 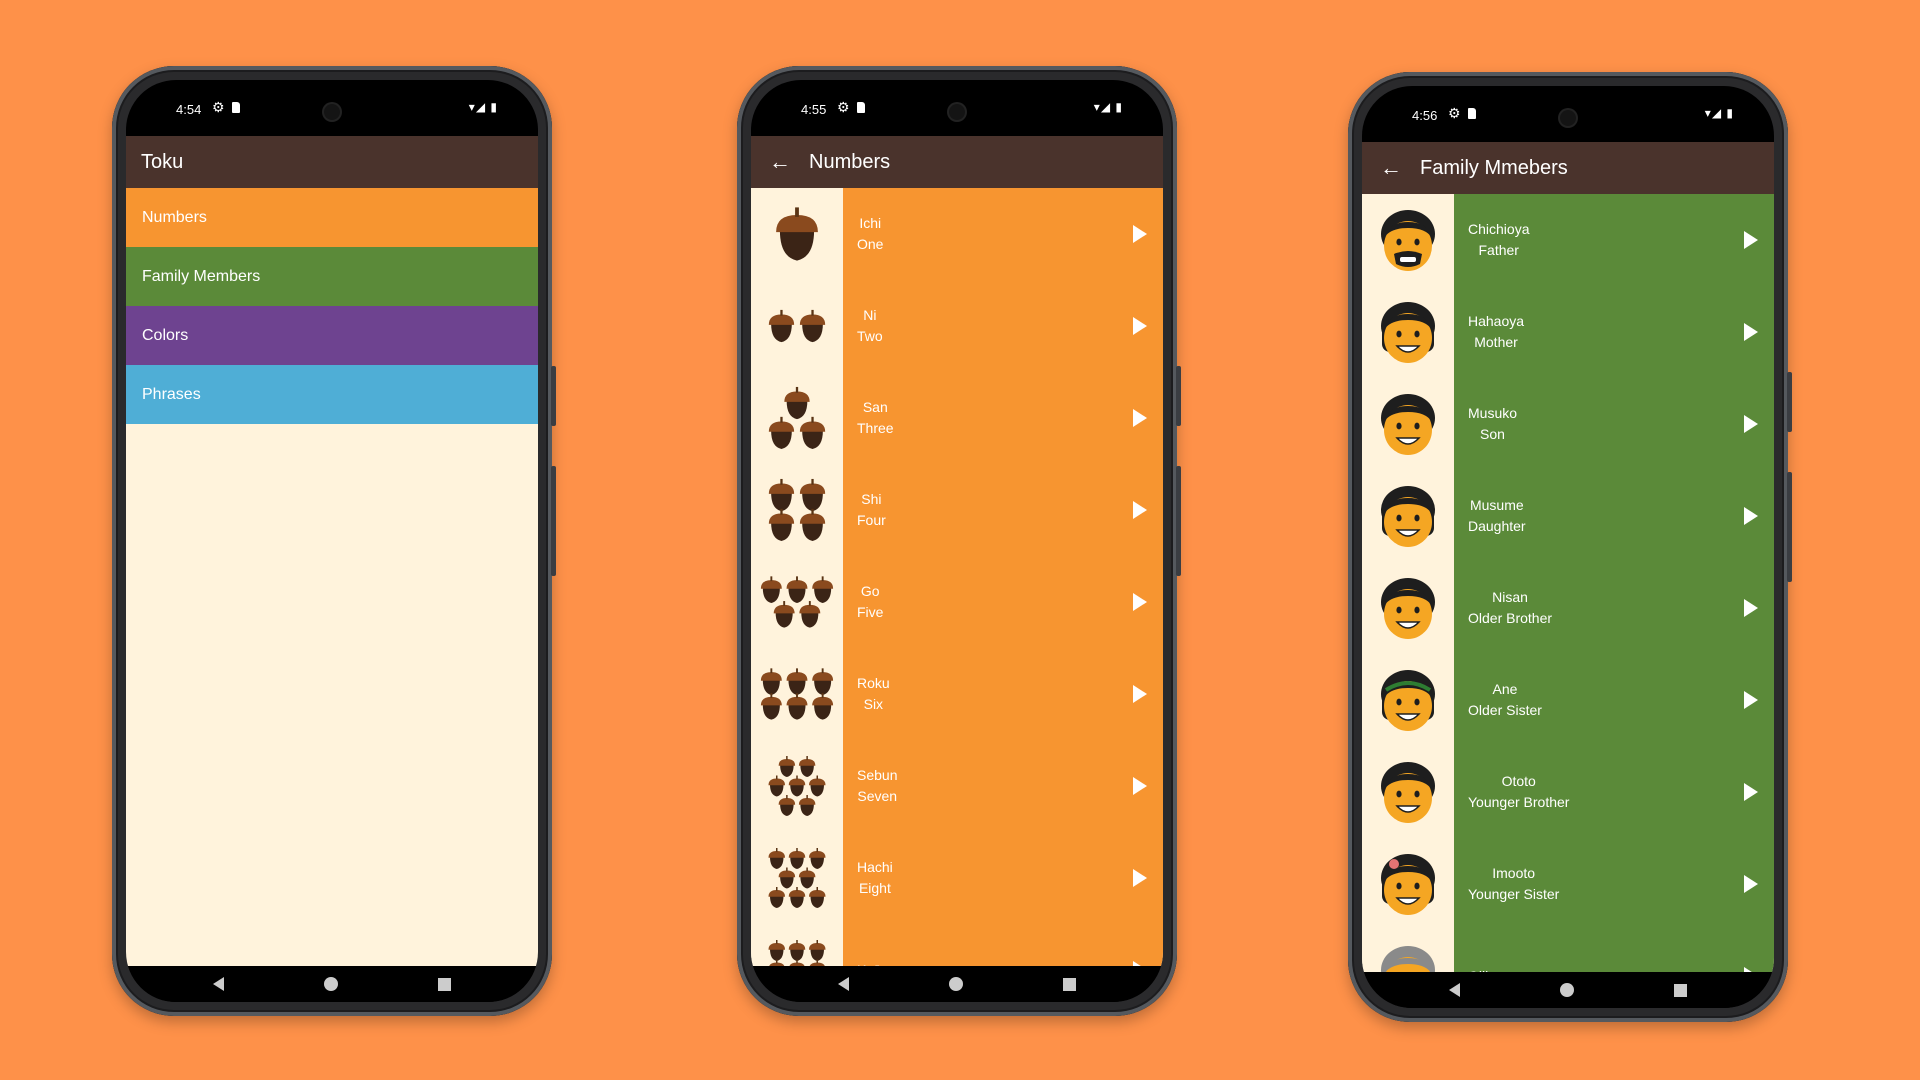 I want to click on family-row: Imooto Younger Sister, so click(x=1568, y=884).